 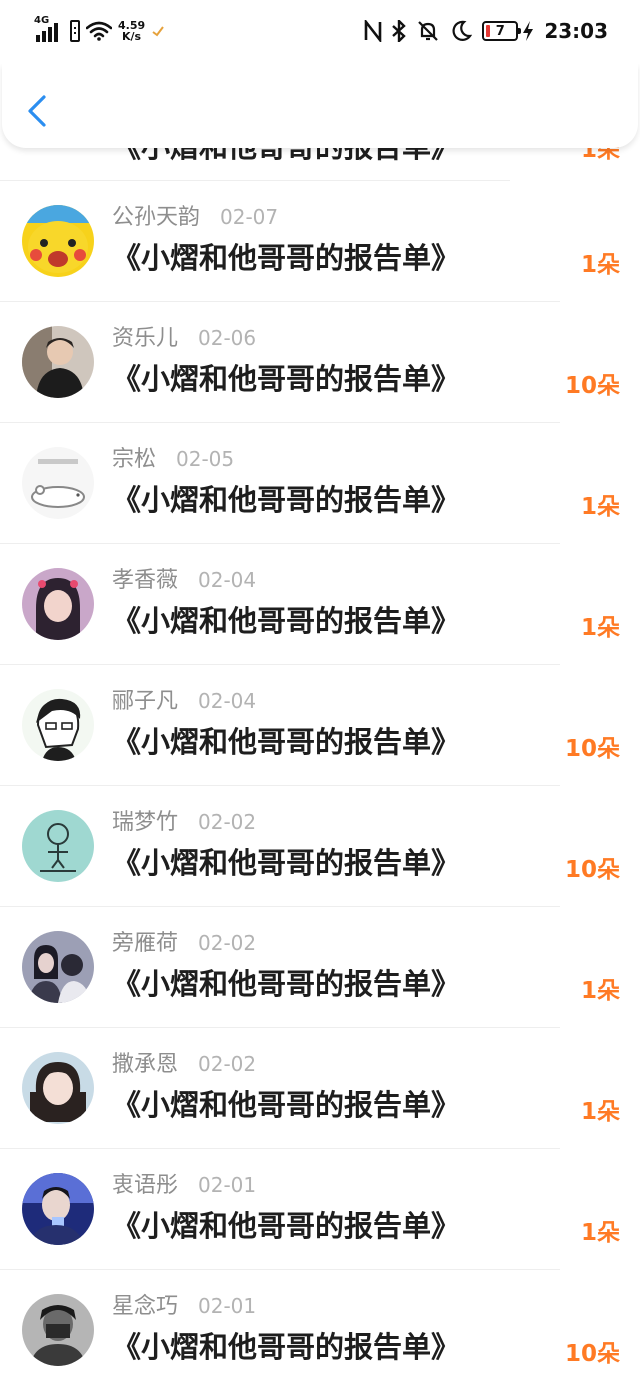 What do you see at coordinates (145, 1185) in the screenshot?
I see `supporter-name: 衷语彤` at bounding box center [145, 1185].